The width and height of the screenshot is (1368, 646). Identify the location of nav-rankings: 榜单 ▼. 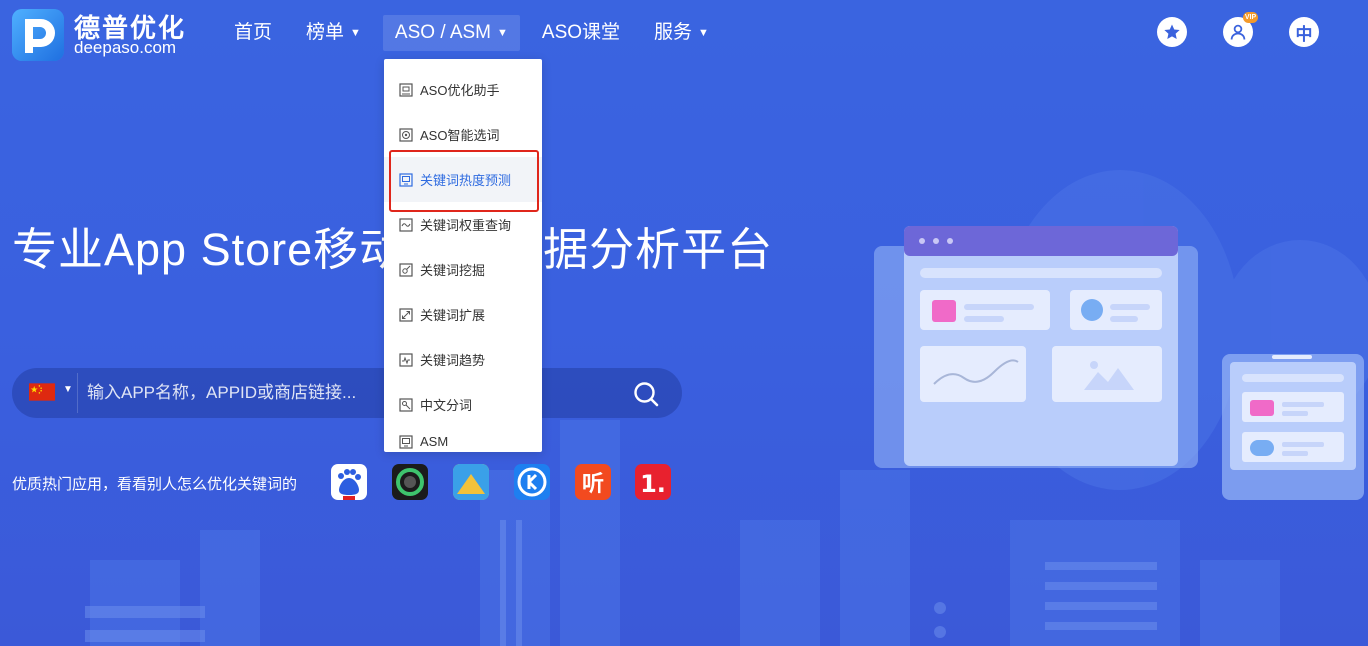
(333, 33).